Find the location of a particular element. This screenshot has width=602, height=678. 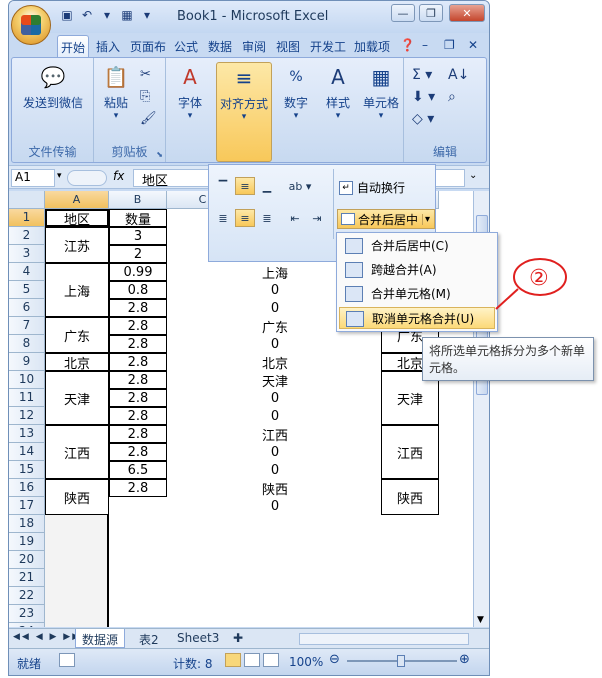

merged-cell-a: 上海 is located at coordinates (77, 290).